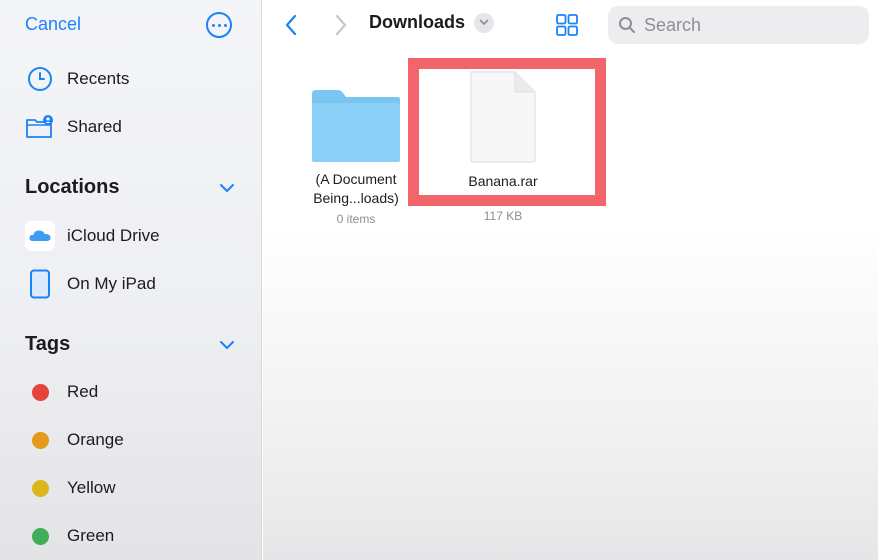  I want to click on location-title-menu: Downloads, so click(432, 22).